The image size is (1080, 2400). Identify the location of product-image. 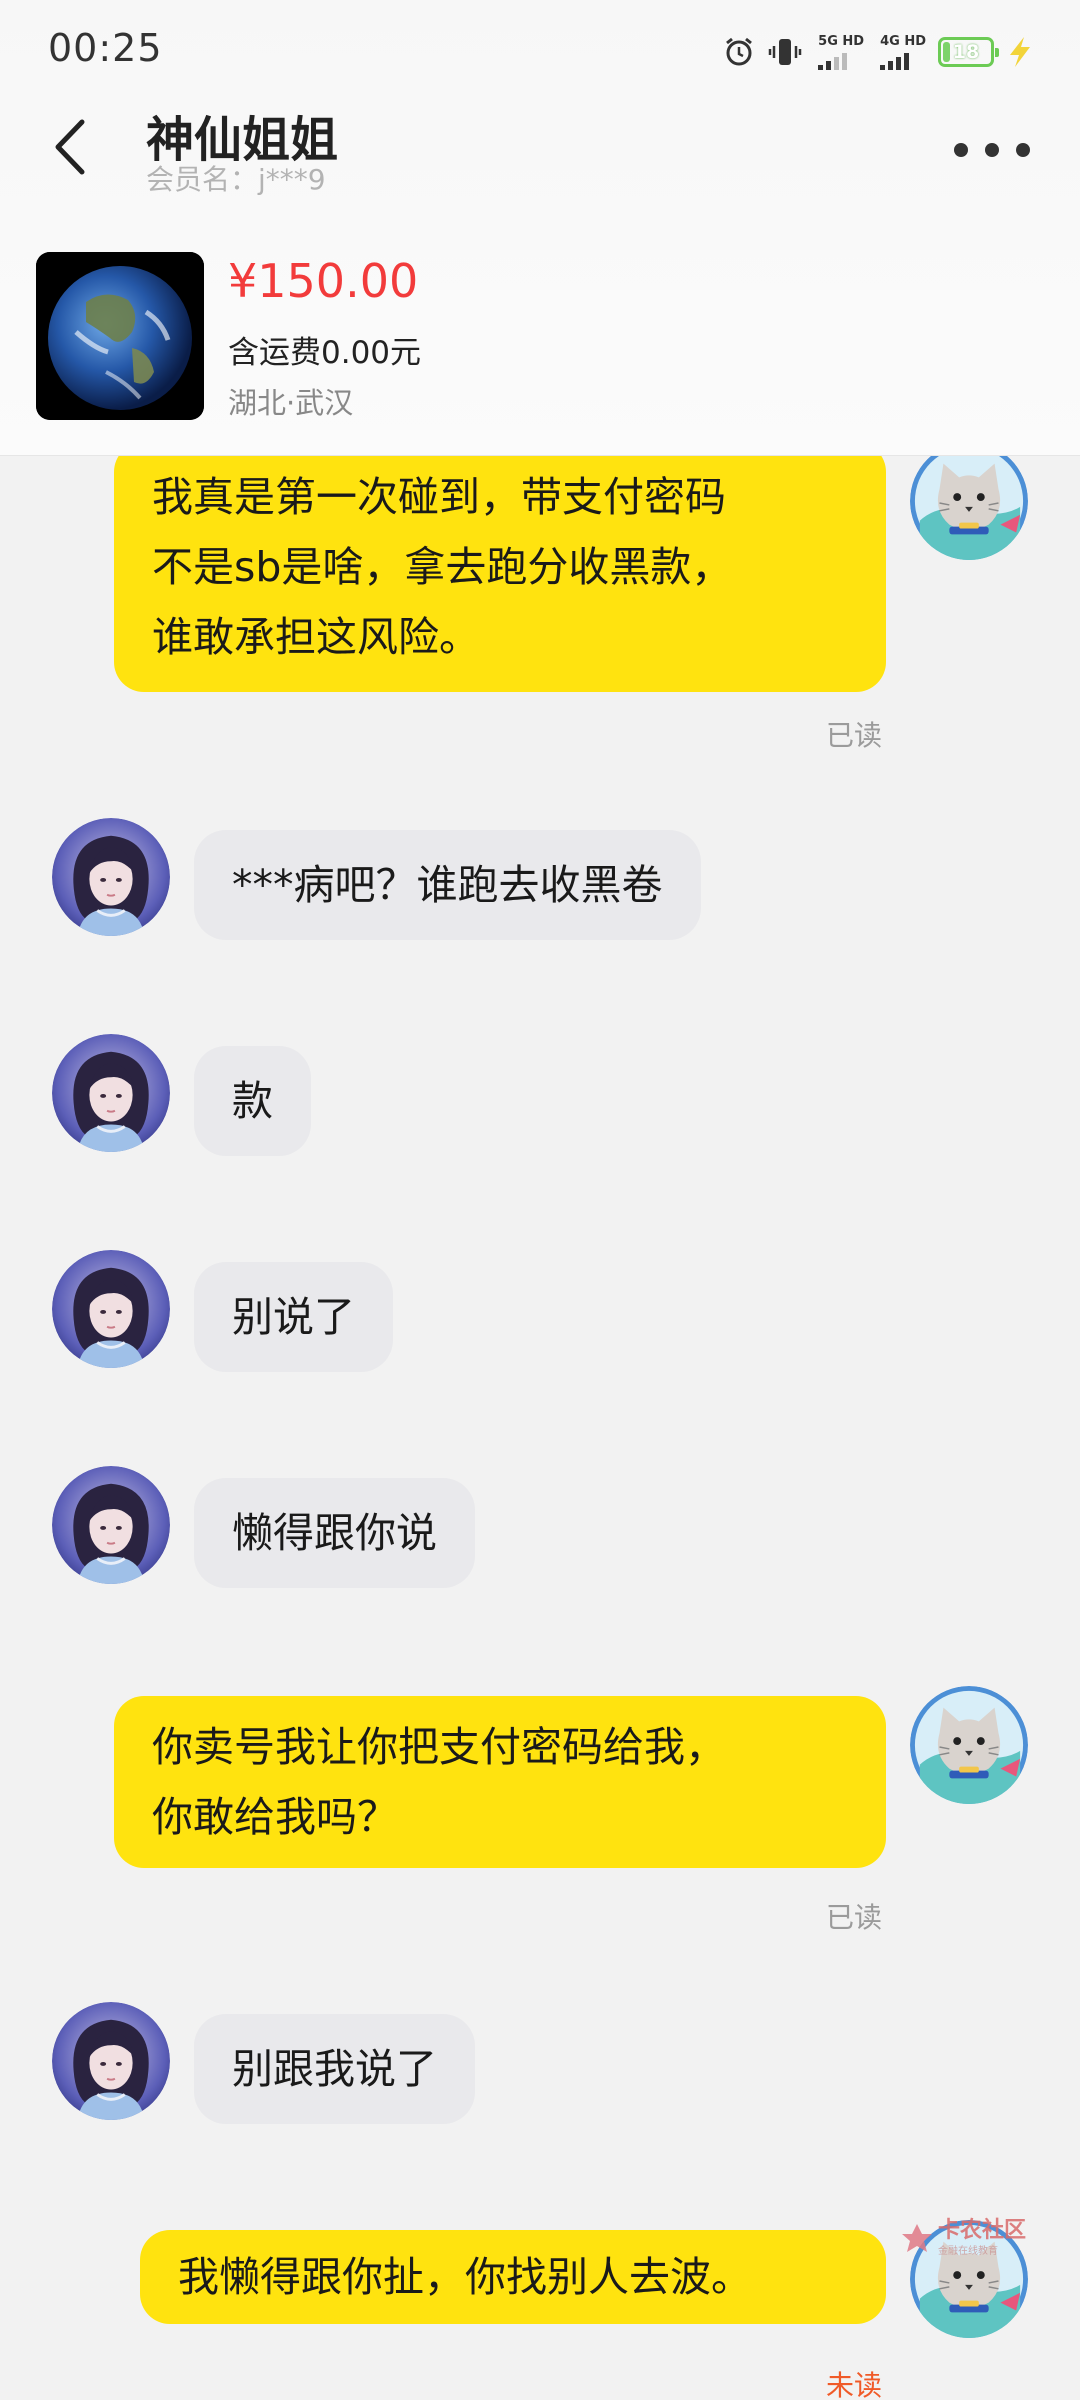
(120, 336).